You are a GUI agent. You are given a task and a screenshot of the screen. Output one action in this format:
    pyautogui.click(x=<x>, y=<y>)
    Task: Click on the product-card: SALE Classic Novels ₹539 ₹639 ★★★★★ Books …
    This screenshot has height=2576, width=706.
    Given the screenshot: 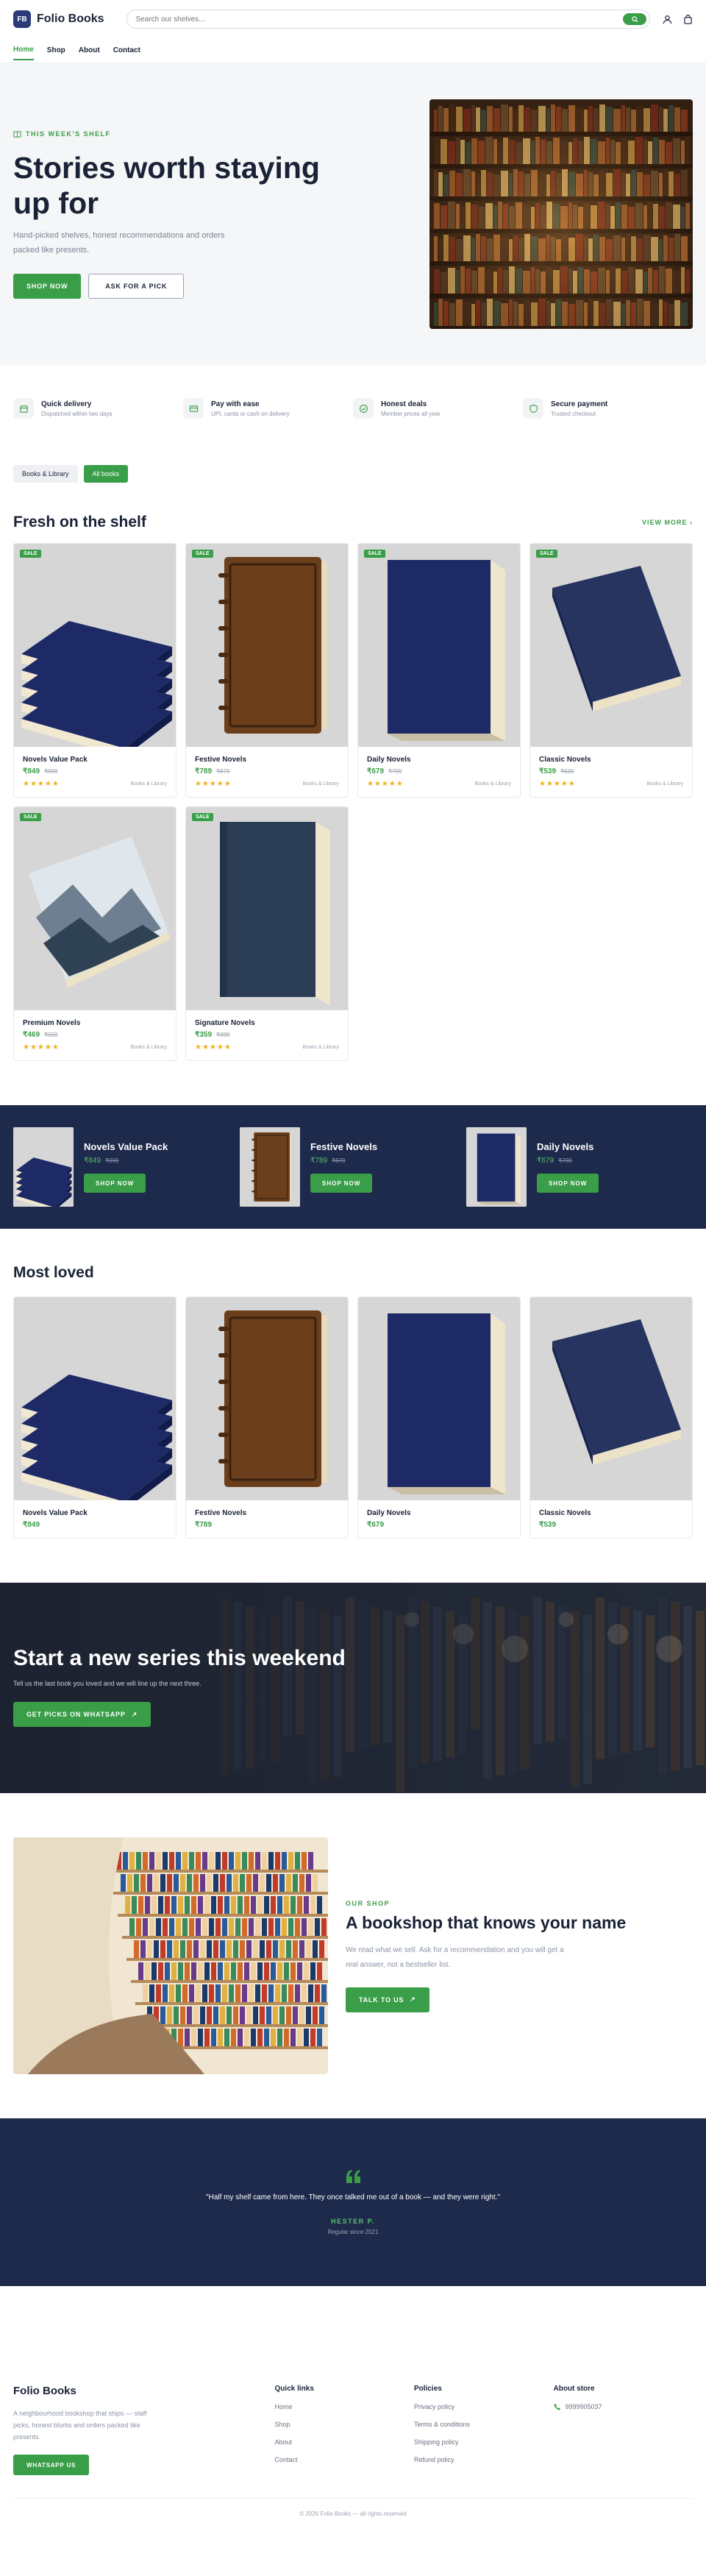 What is the action you would take?
    pyautogui.click(x=611, y=670)
    